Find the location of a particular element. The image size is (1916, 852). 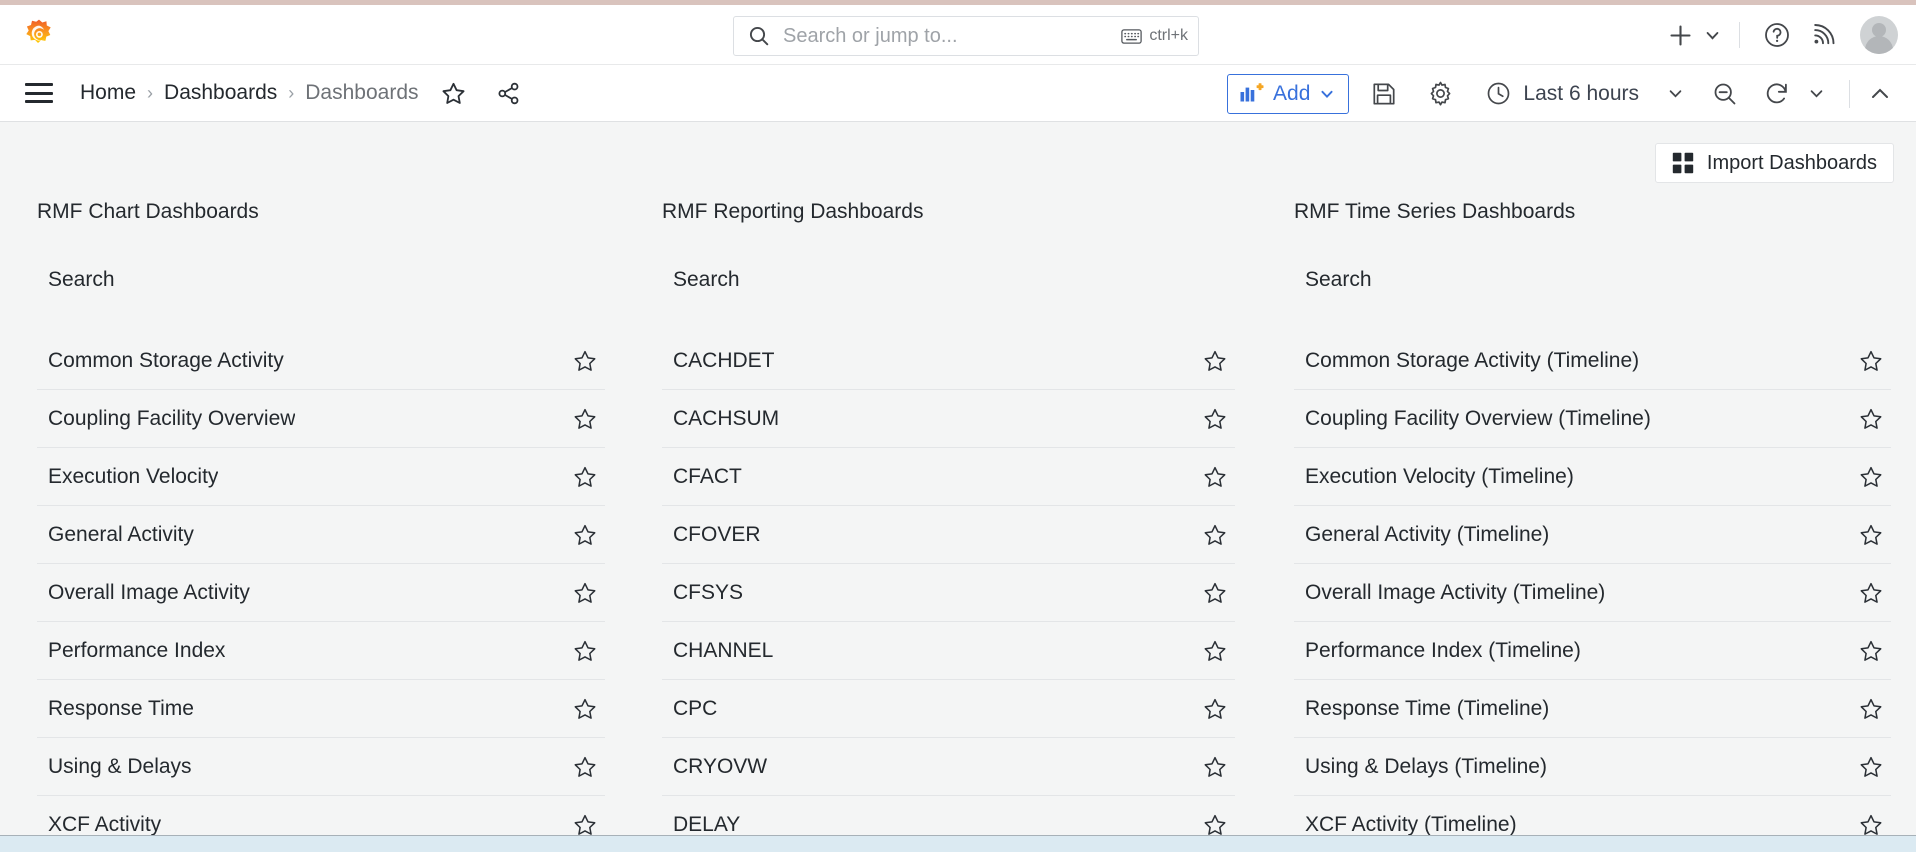

dashboard-list-item: General Activity is located at coordinates (321, 535).